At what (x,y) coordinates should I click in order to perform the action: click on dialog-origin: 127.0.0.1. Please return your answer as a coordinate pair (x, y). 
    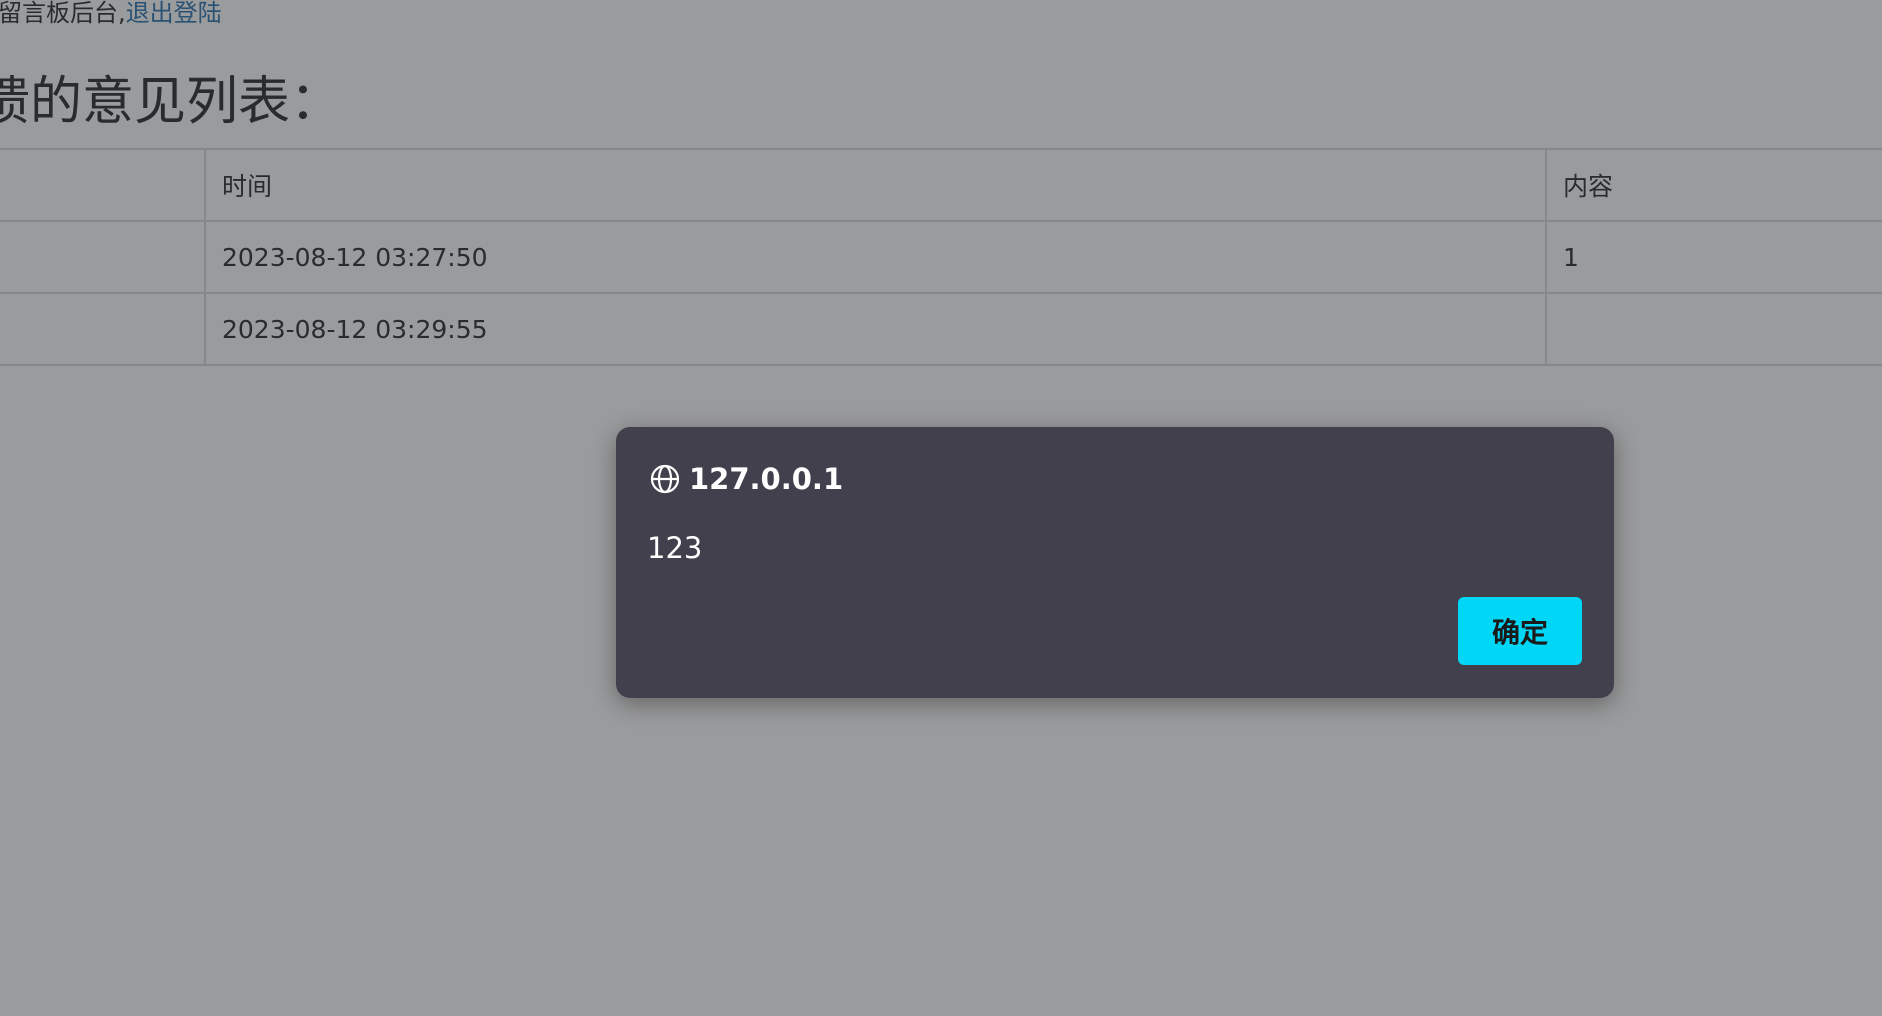
    Looking at the image, I should click on (766, 479).